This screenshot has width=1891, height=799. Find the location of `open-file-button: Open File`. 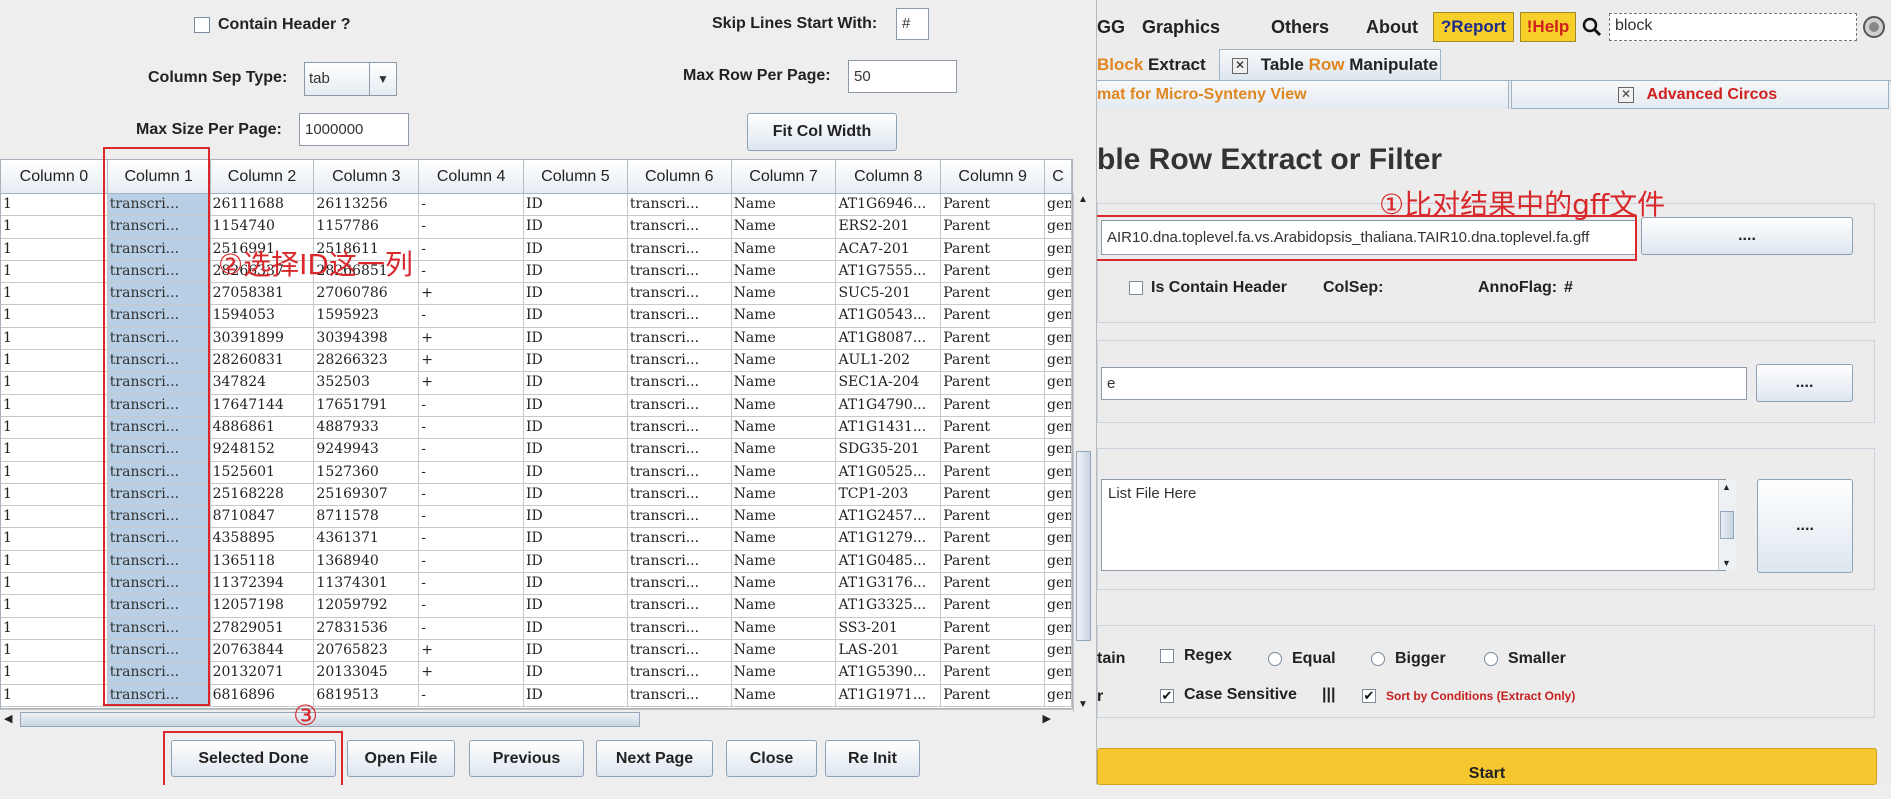

open-file-button: Open File is located at coordinates (401, 758).